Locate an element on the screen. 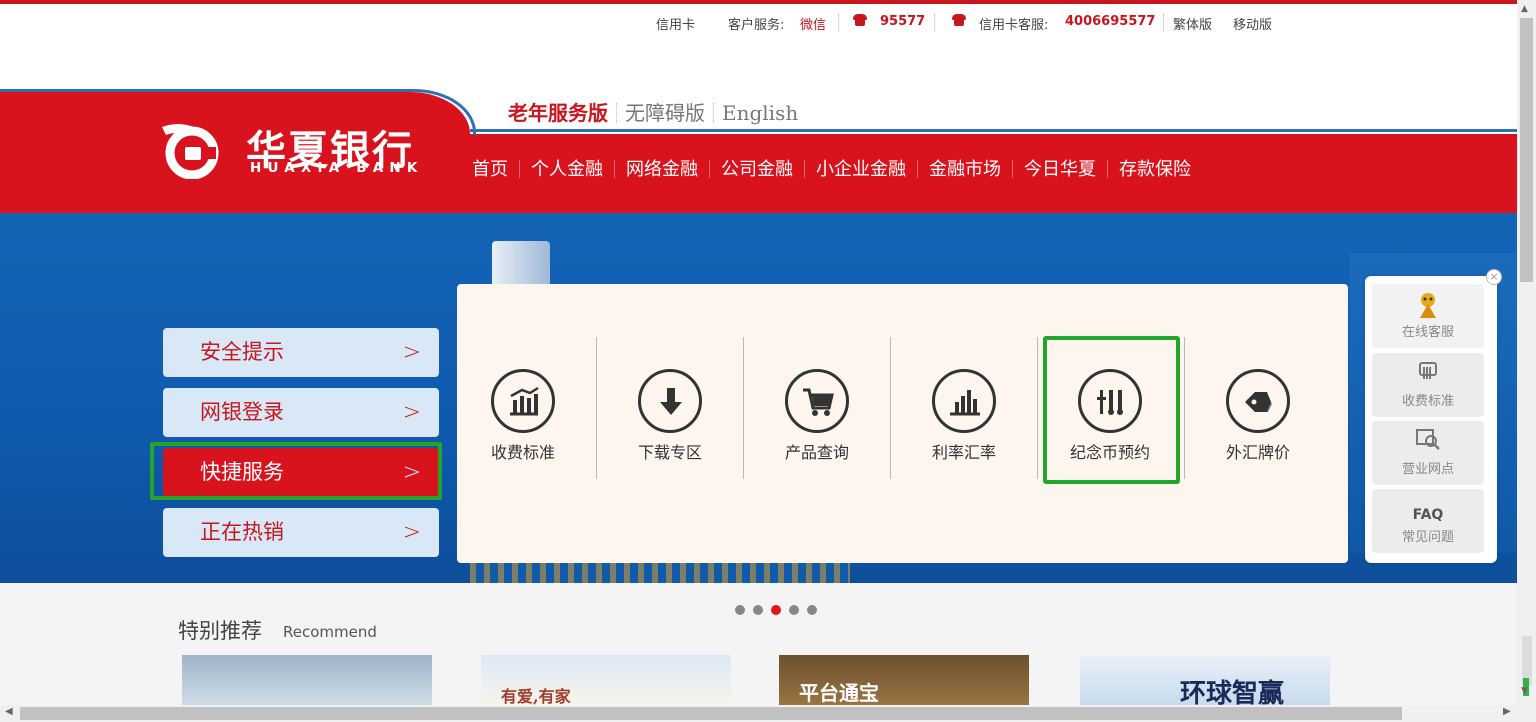 The width and height of the screenshot is (1536, 722). main-nav: 首页 个人金融 网络金融 公司金融 小企业金融 金融市场 今日华夏 存款保险 is located at coordinates (831, 168).